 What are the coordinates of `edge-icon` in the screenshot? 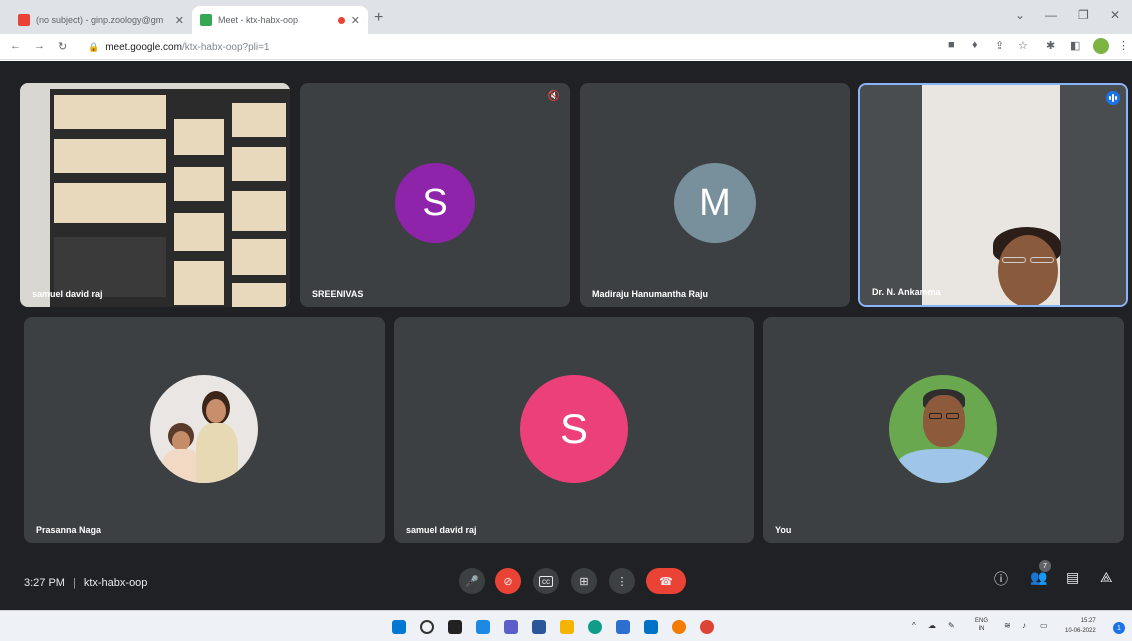 It's located at (595, 627).